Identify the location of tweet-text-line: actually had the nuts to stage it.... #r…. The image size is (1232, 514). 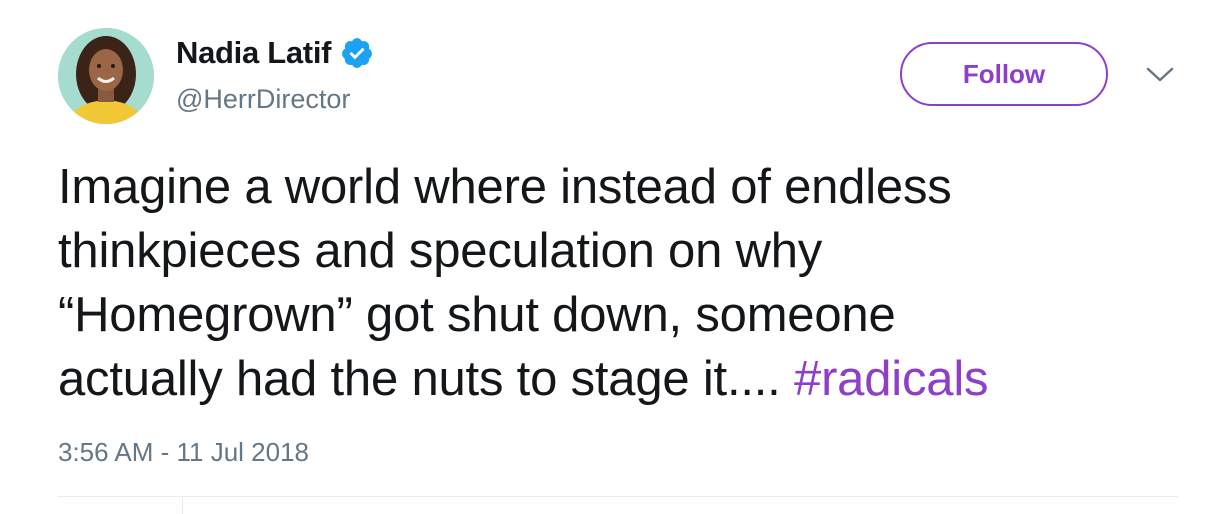
(623, 379).